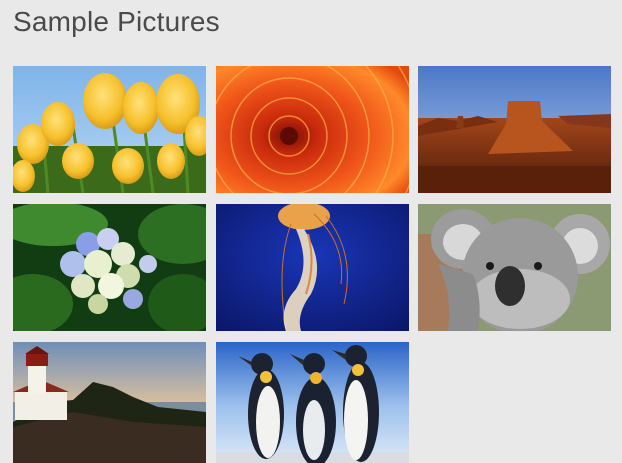 This screenshot has width=622, height=463. What do you see at coordinates (109, 402) in the screenshot?
I see `thumbnail-lighthouse` at bounding box center [109, 402].